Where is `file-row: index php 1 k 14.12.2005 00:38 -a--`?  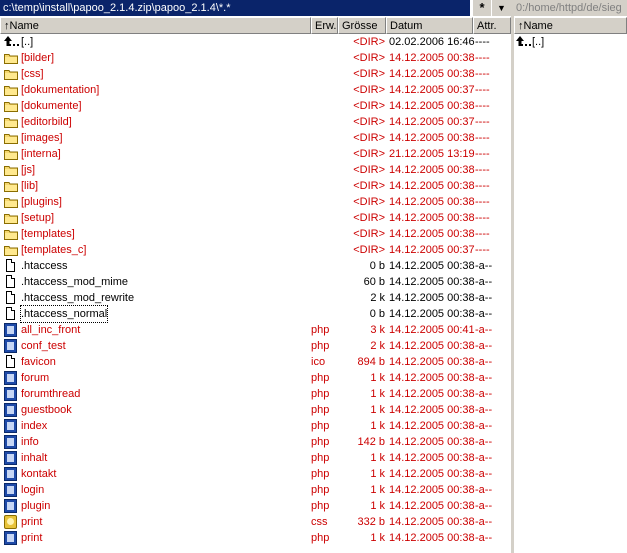
file-row: index php 1 k 14.12.2005 00:38 -a-- is located at coordinates (255, 426).